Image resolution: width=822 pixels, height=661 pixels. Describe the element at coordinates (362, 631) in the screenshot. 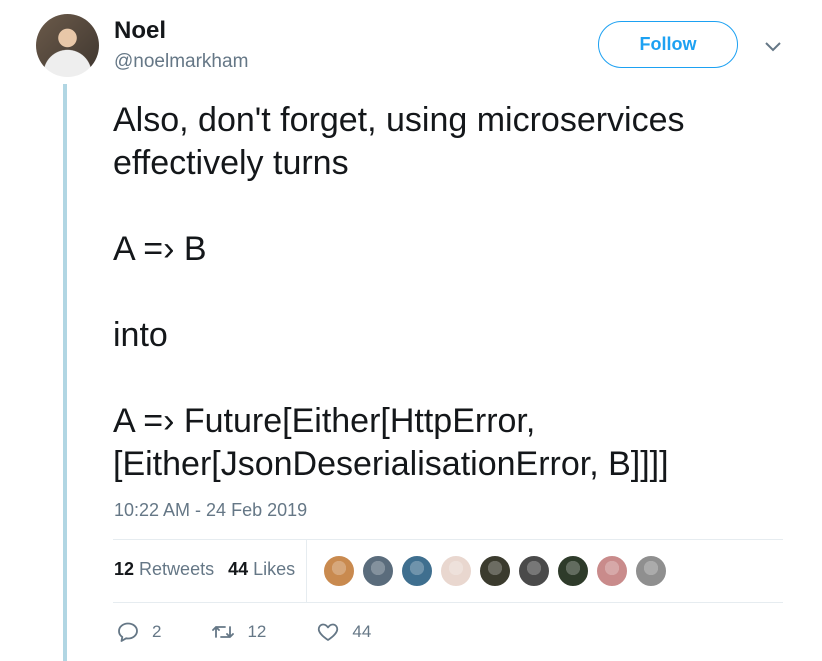

I see `like-count: 44` at that location.